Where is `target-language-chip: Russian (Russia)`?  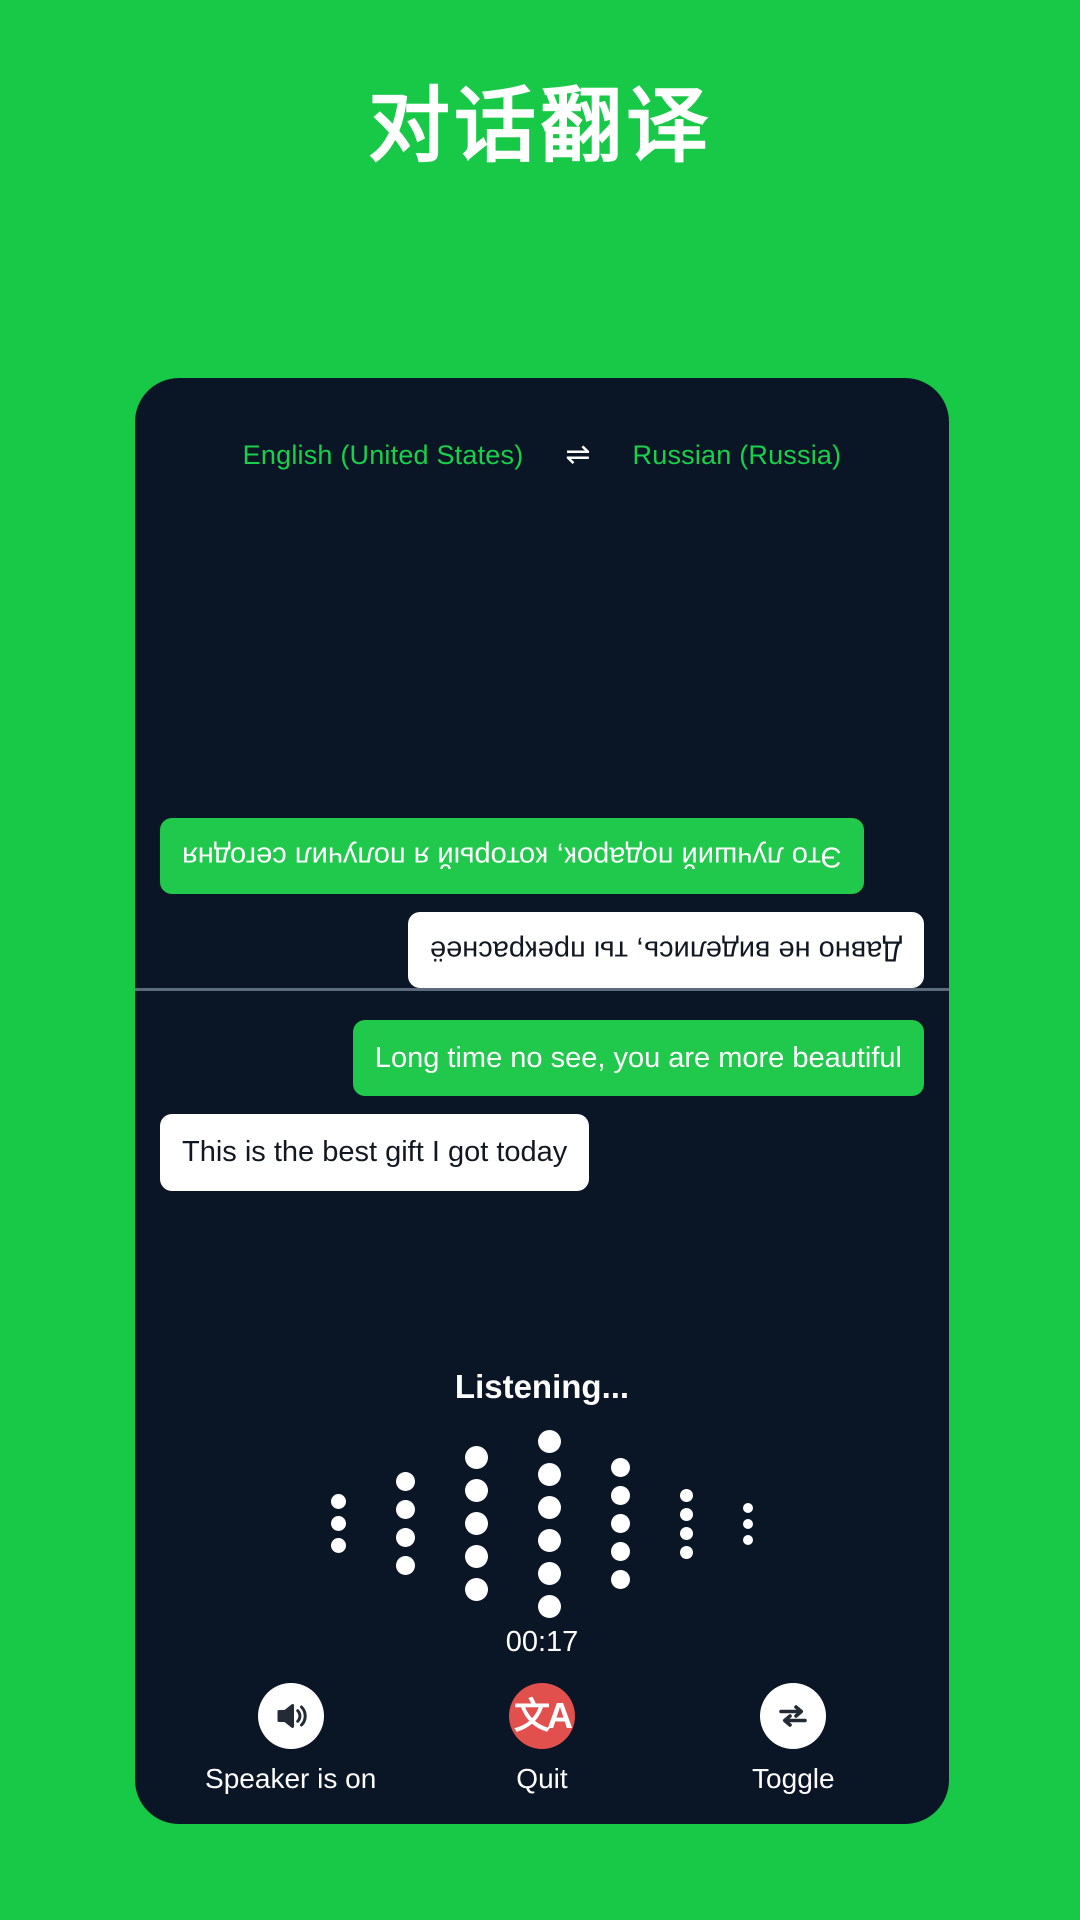 target-language-chip: Russian (Russia) is located at coordinates (737, 455).